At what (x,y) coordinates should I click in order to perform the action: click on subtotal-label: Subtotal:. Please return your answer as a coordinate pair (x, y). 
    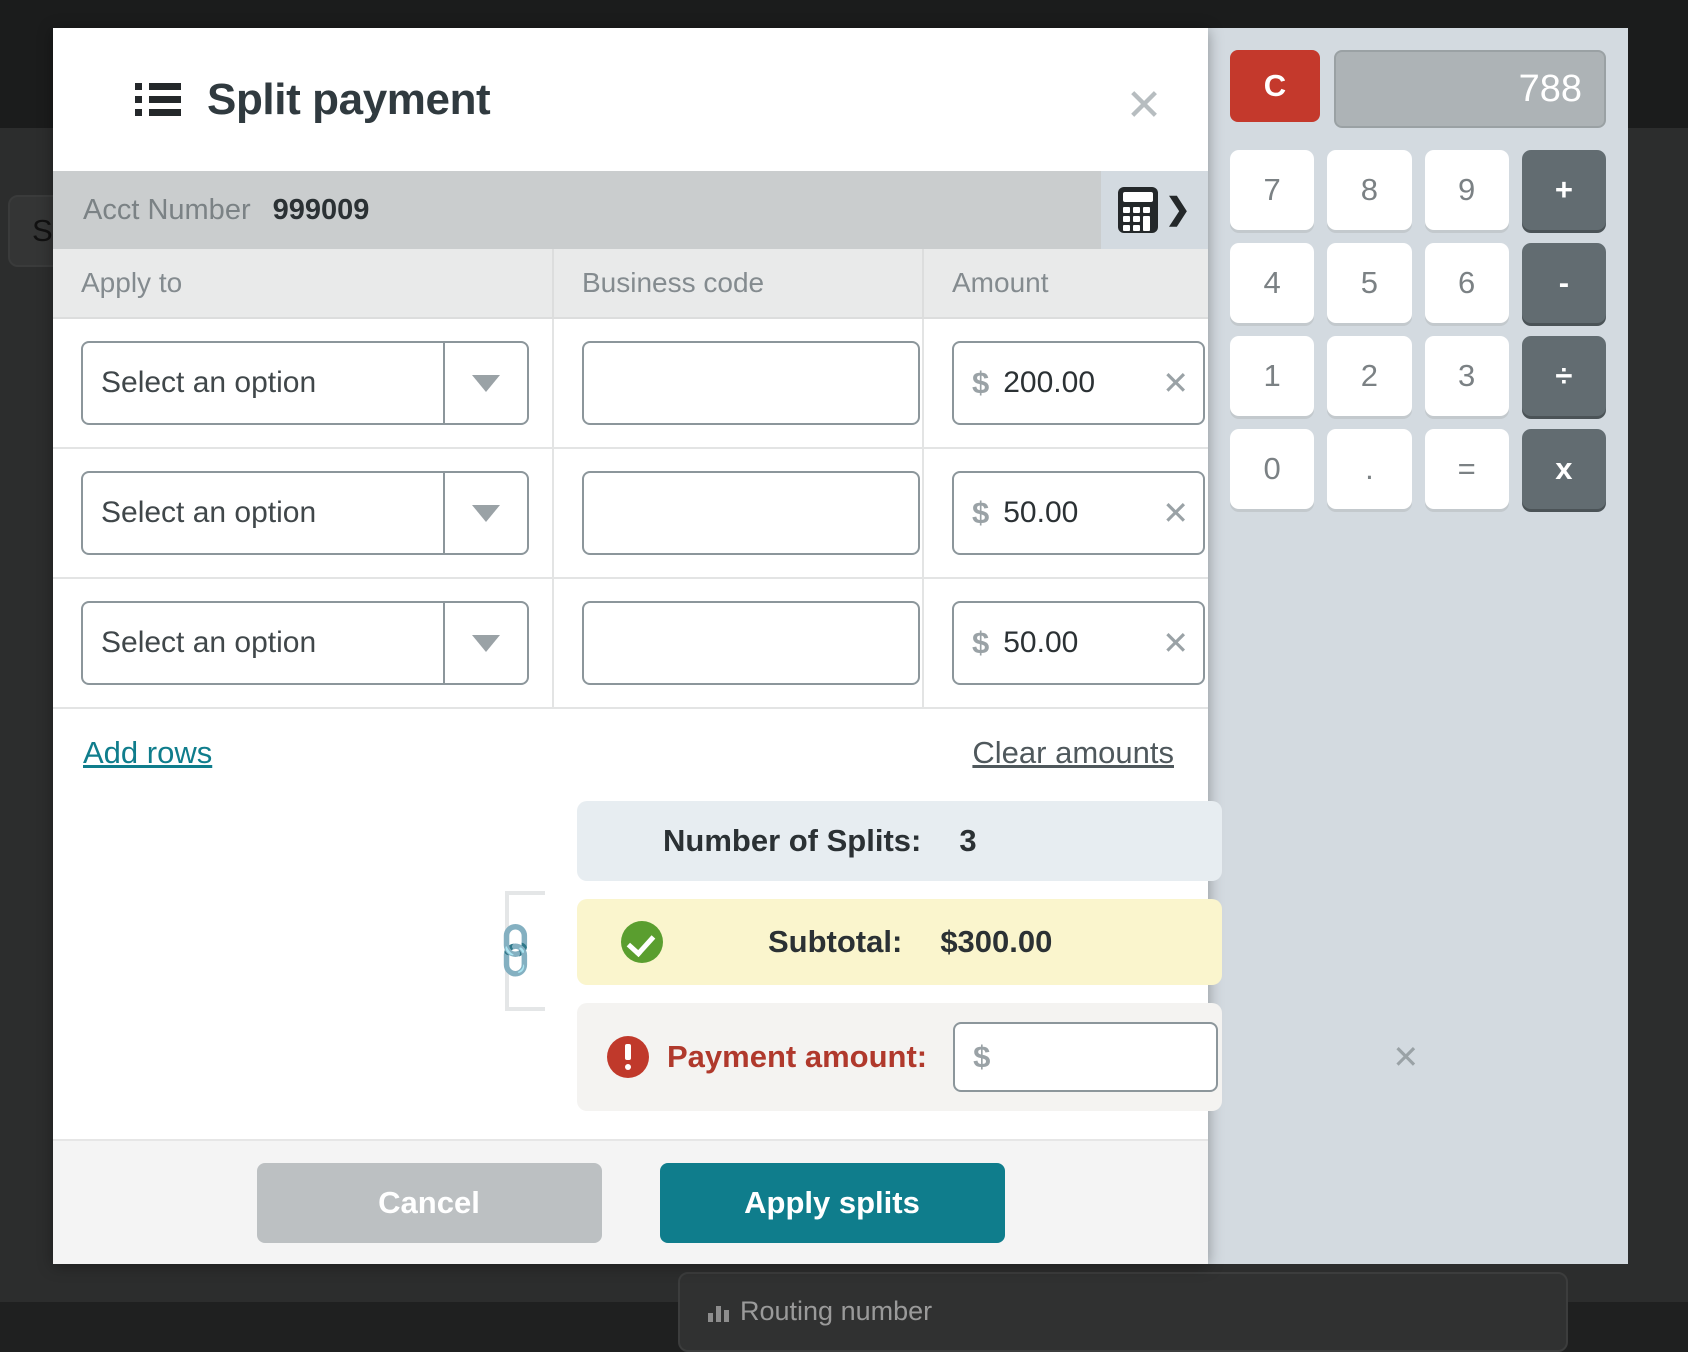
    Looking at the image, I should click on (835, 942).